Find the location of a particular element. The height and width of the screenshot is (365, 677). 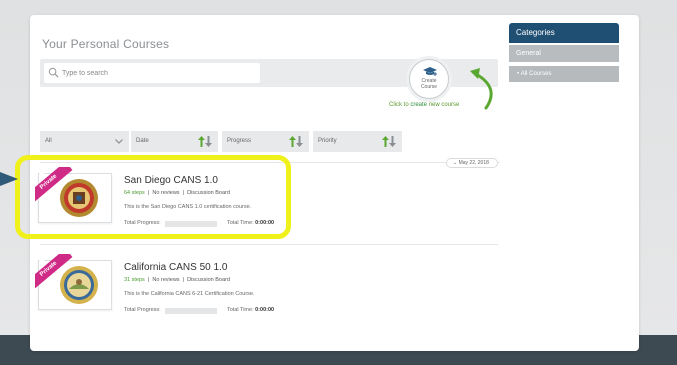

filter-all-label: All is located at coordinates (48, 141).